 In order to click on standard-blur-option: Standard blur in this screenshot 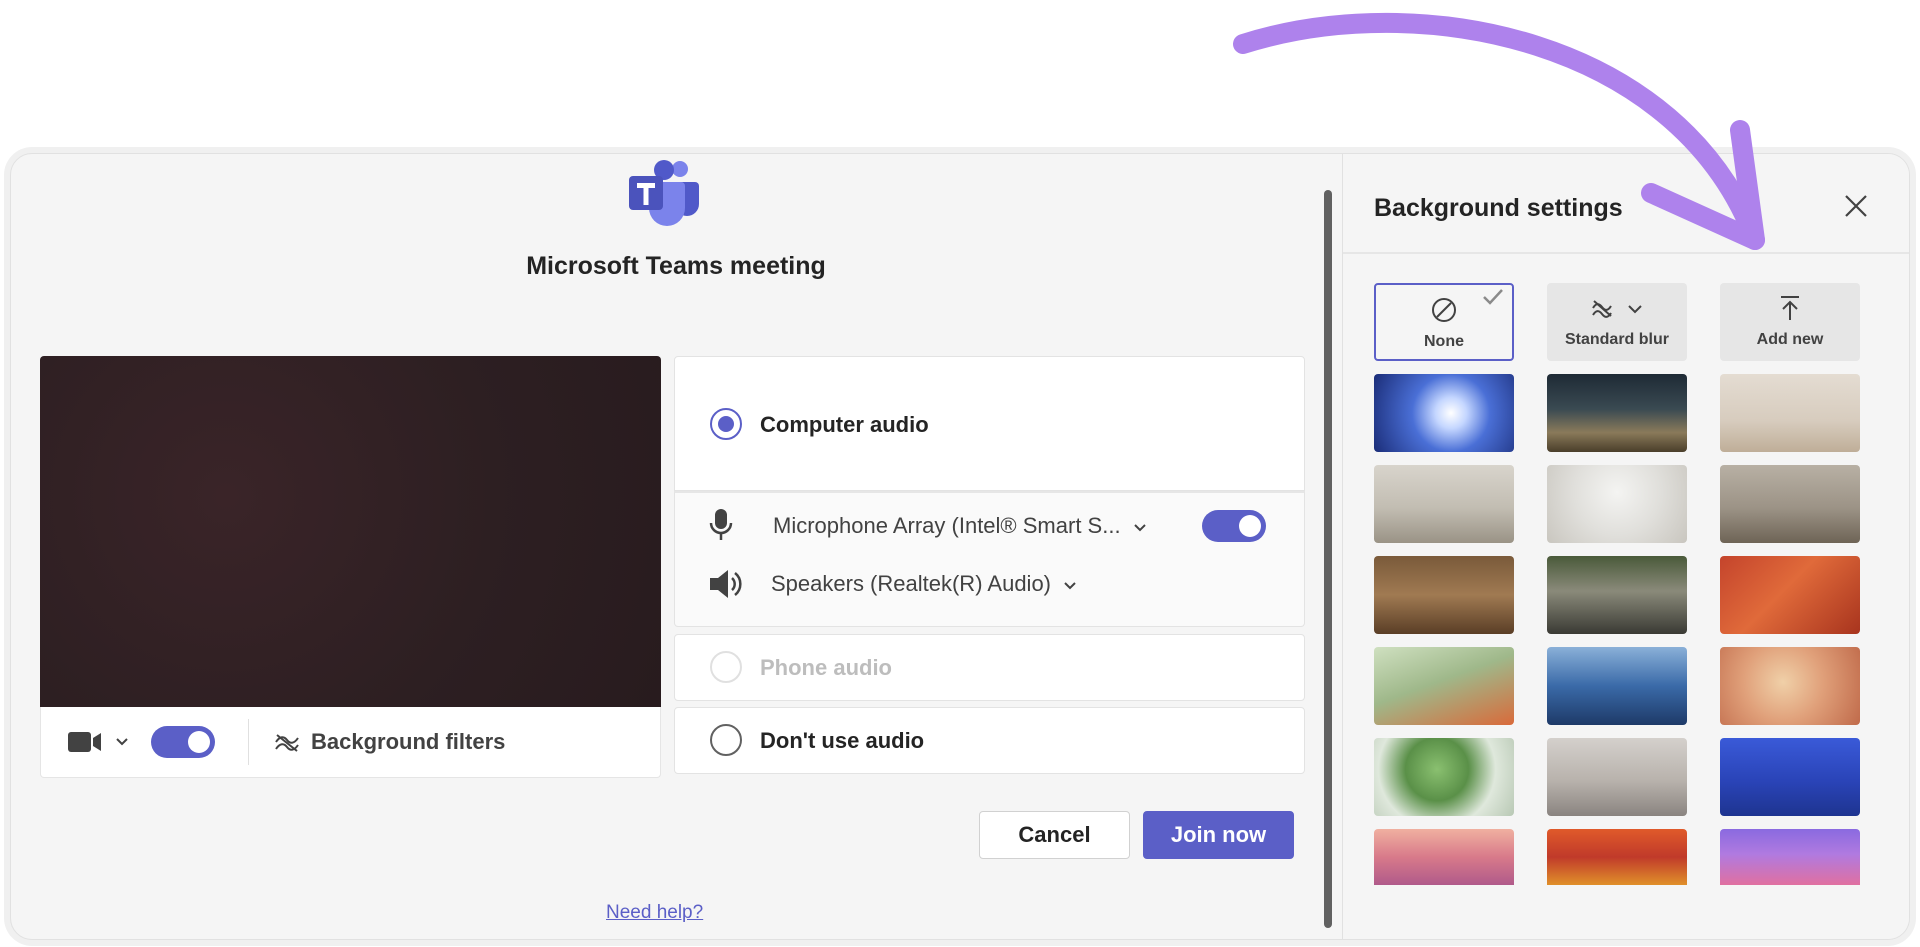, I will do `click(1617, 322)`.